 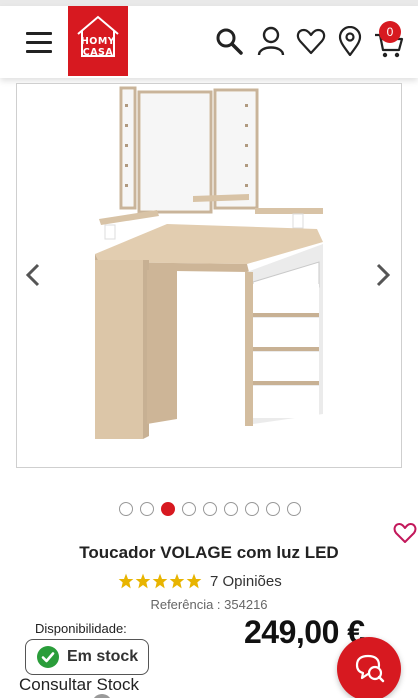 What do you see at coordinates (209, 42) in the screenshot?
I see `site-header: HOMY CASA 0` at bounding box center [209, 42].